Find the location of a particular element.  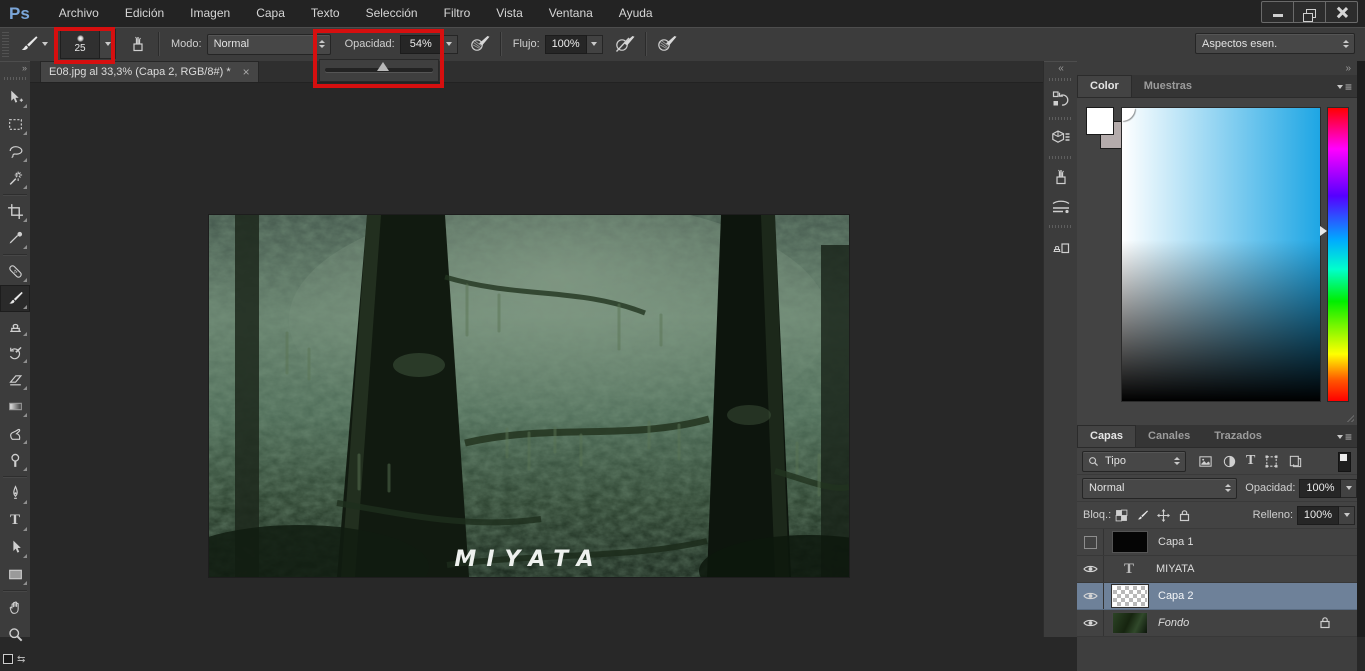

lock-all-icon is located at coordinates (1184, 515).